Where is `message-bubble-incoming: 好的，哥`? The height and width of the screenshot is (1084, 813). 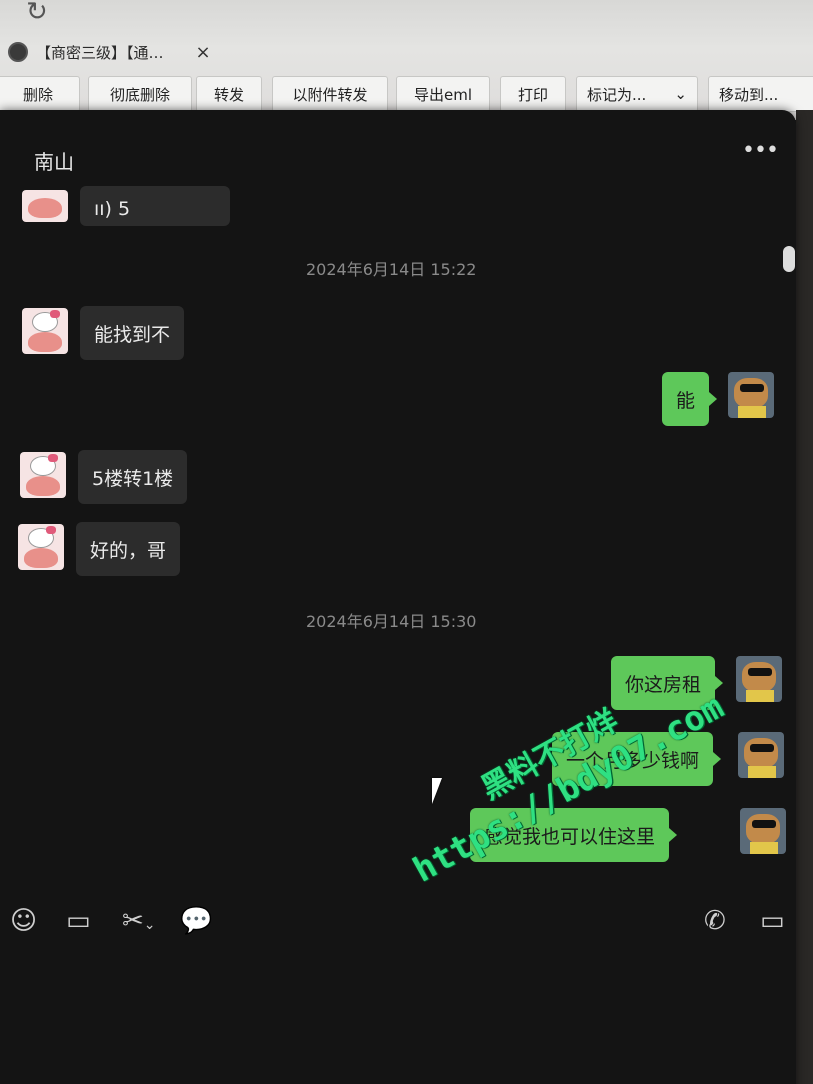 message-bubble-incoming: 好的，哥 is located at coordinates (128, 549).